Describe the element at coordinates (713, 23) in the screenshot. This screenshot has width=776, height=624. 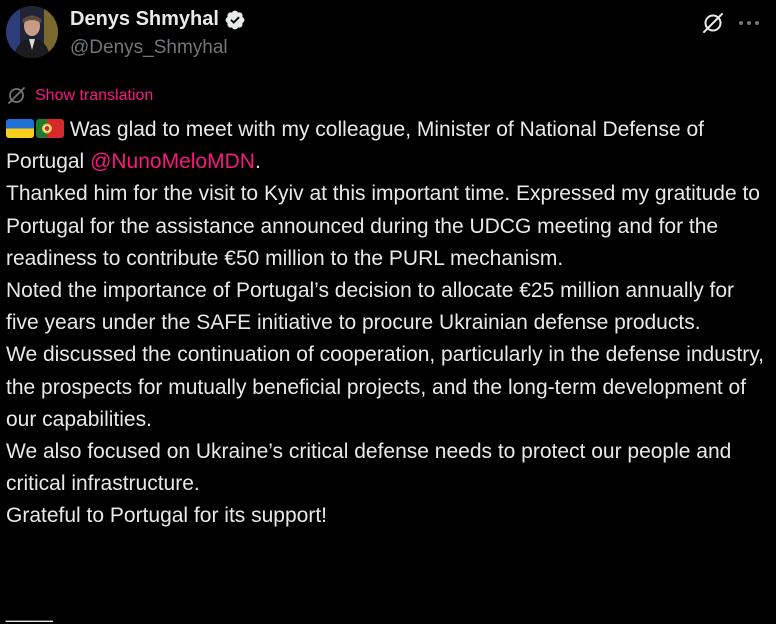
I see `grok-icon` at that location.